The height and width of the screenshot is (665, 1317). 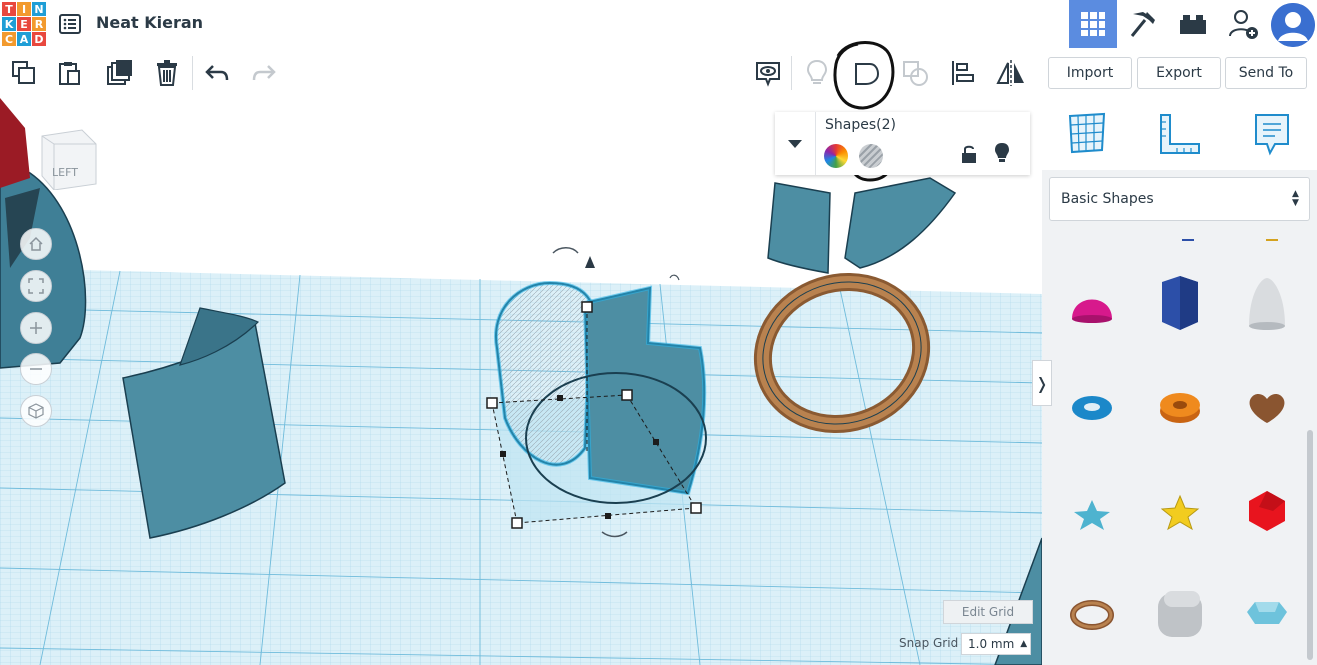 I want to click on shape-ring, so click(x=1092, y=615).